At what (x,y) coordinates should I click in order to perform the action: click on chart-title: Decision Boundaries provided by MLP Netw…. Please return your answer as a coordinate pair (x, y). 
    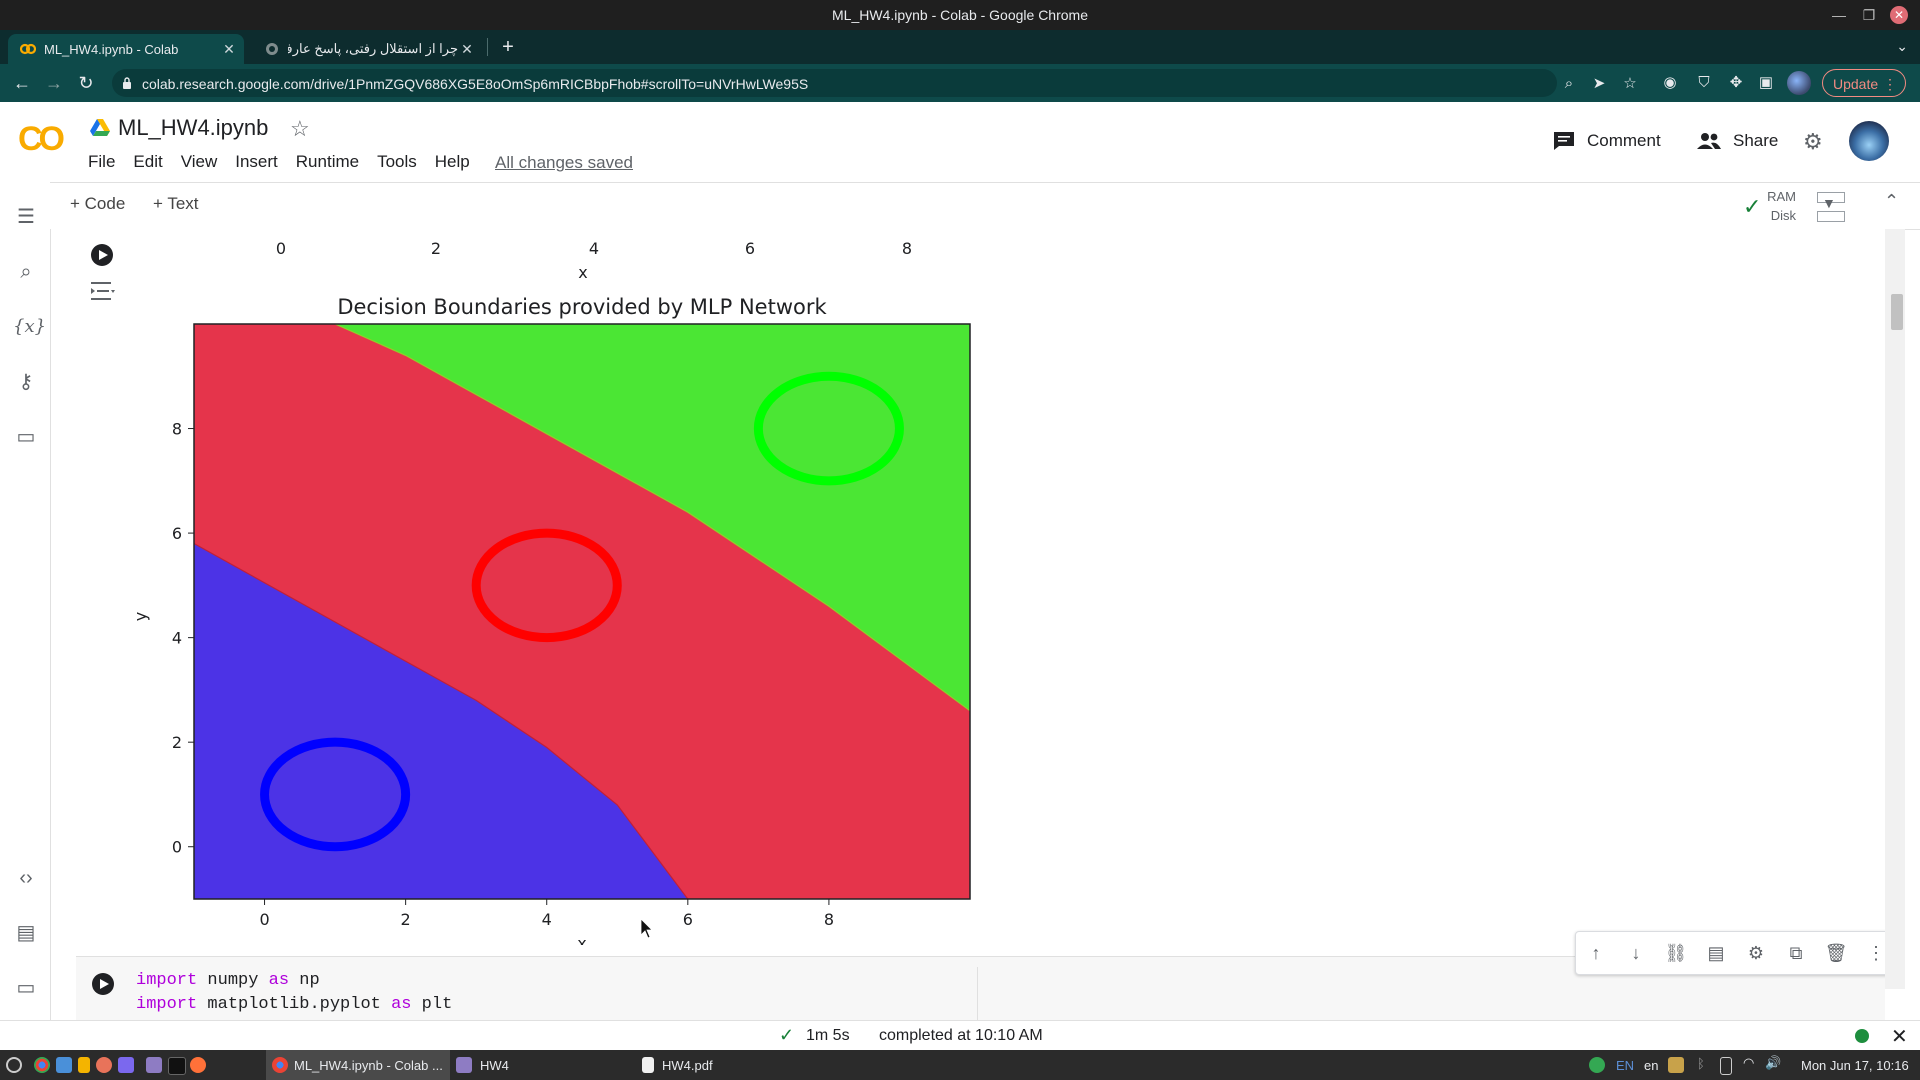
    Looking at the image, I should click on (582, 307).